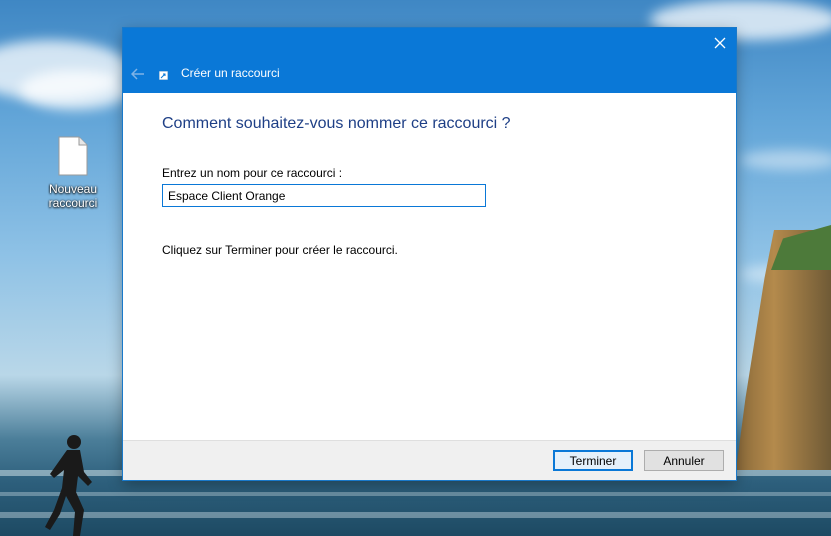 This screenshot has width=831, height=536. I want to click on desktop-icon-label-line1: Nouveau, so click(73, 189).